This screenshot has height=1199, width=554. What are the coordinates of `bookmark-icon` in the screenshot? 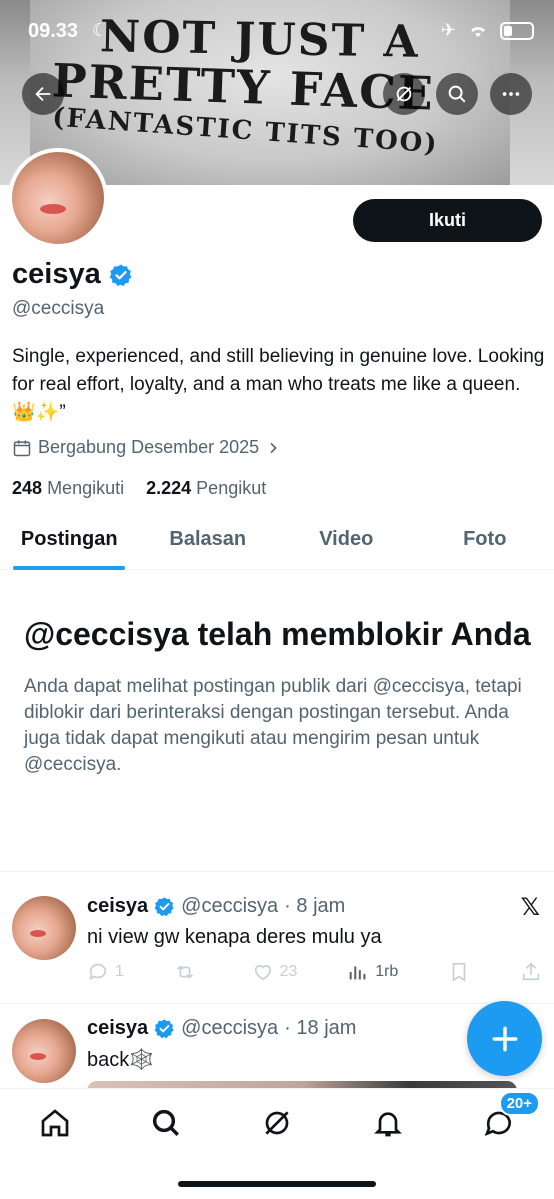 It's located at (459, 972).